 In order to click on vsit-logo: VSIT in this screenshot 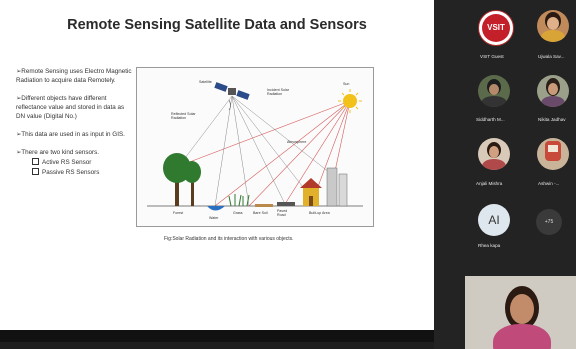, I will do `click(496, 28)`.